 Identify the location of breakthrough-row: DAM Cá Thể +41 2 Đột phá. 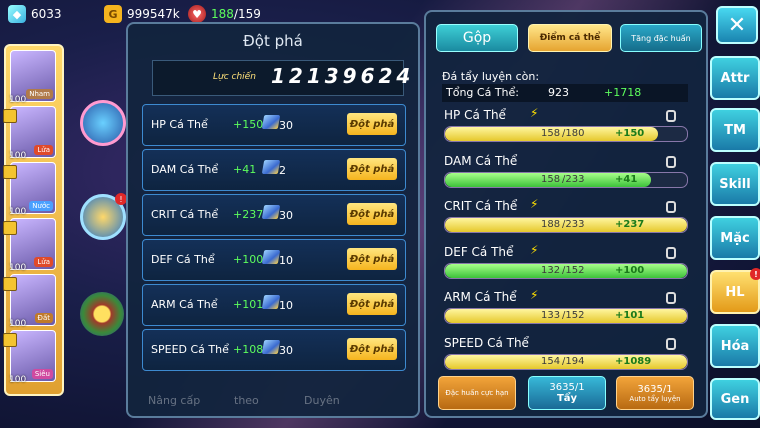
(274, 170).